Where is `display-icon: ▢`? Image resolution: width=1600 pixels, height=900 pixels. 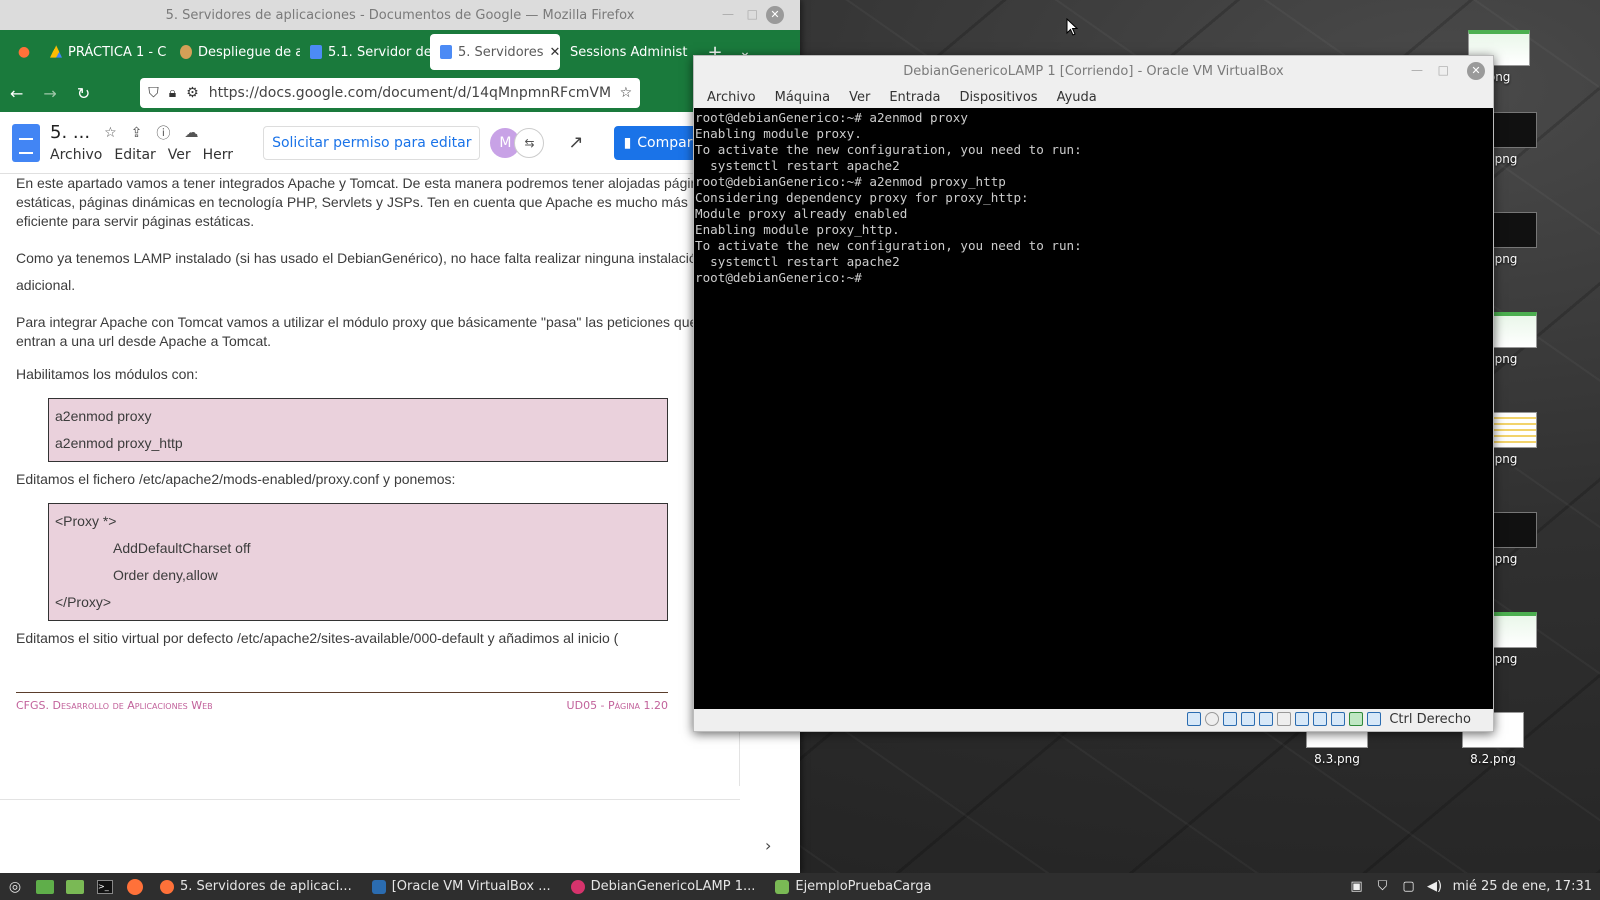
display-icon: ▢ is located at coordinates (1409, 887).